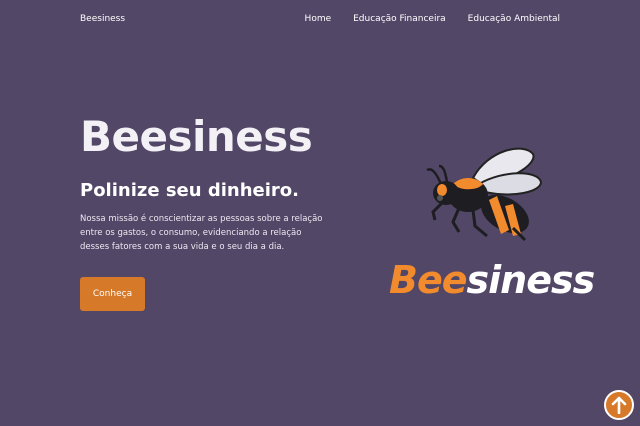  I want to click on beesiness-logo: Beesiness, so click(490, 225).